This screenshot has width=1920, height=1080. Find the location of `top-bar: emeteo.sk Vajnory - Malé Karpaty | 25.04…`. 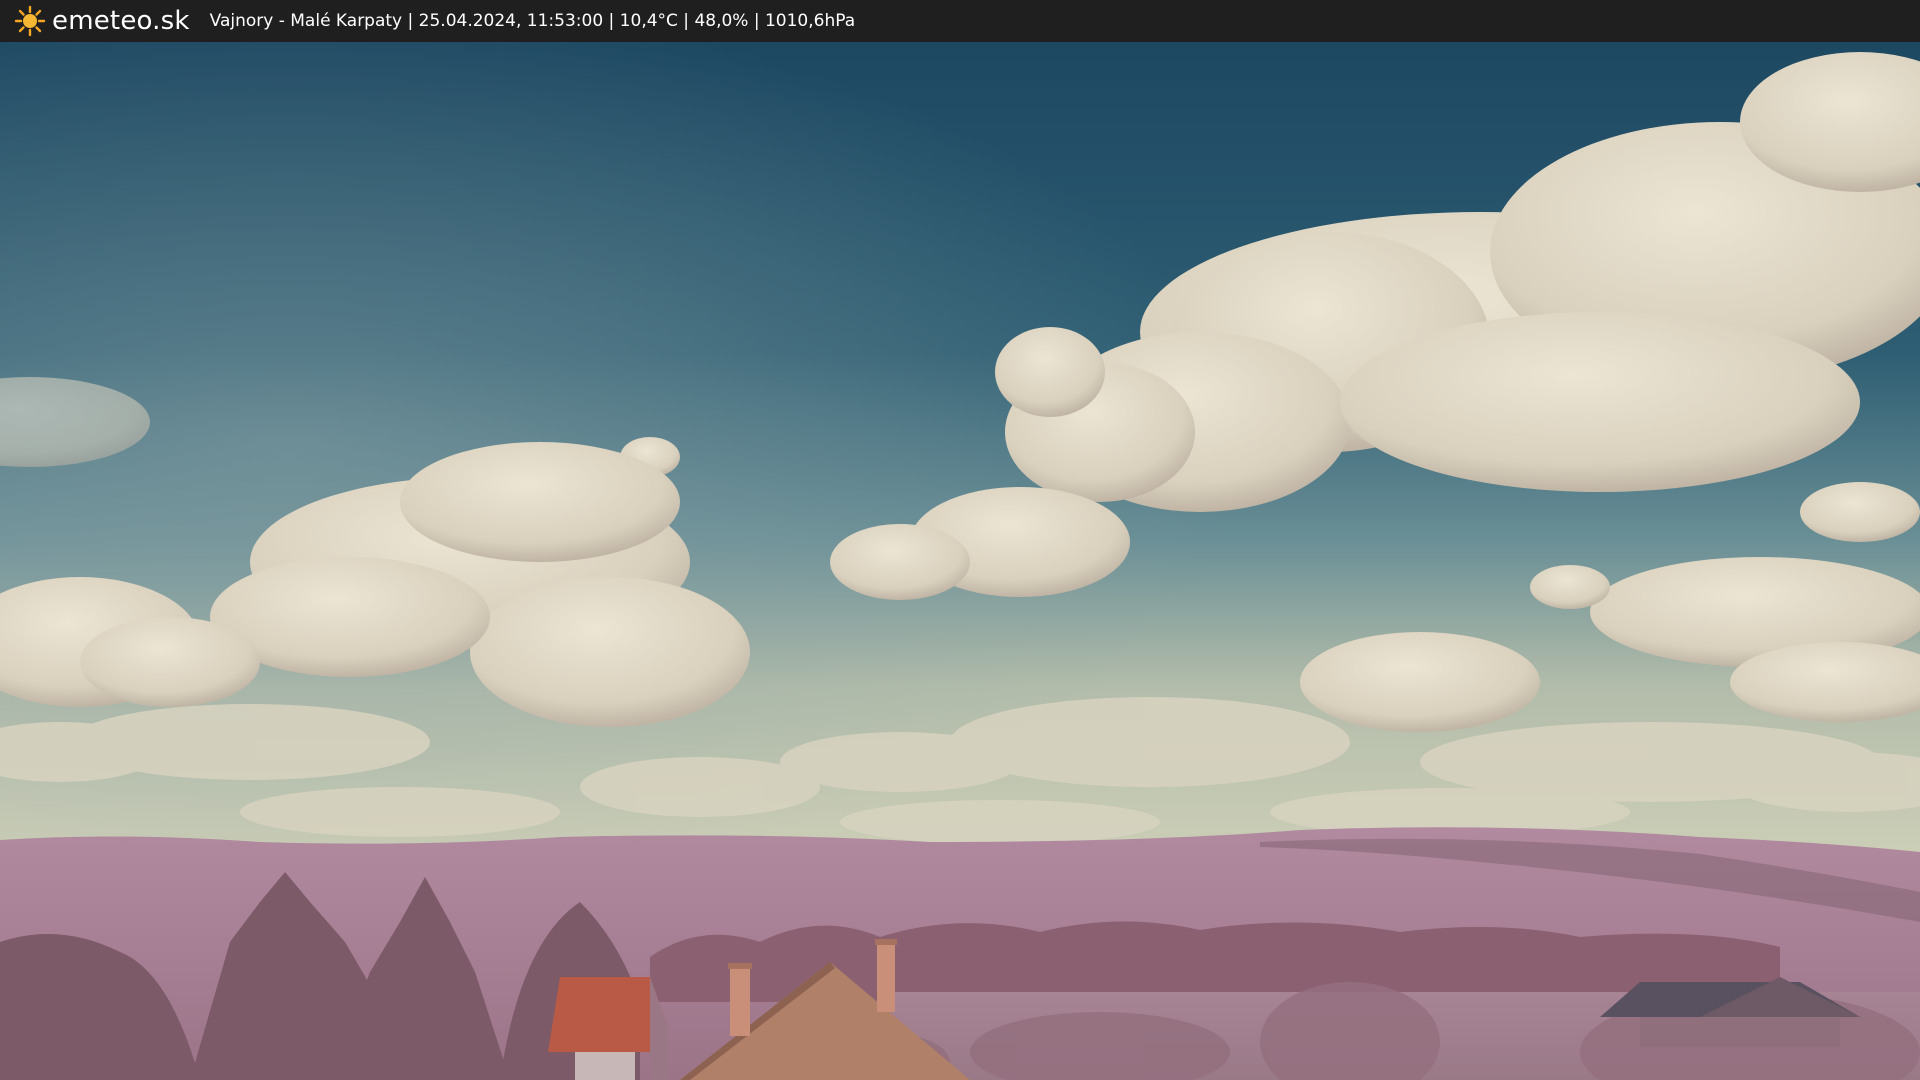

top-bar: emeteo.sk Vajnory - Malé Karpaty | 25.04… is located at coordinates (960, 21).